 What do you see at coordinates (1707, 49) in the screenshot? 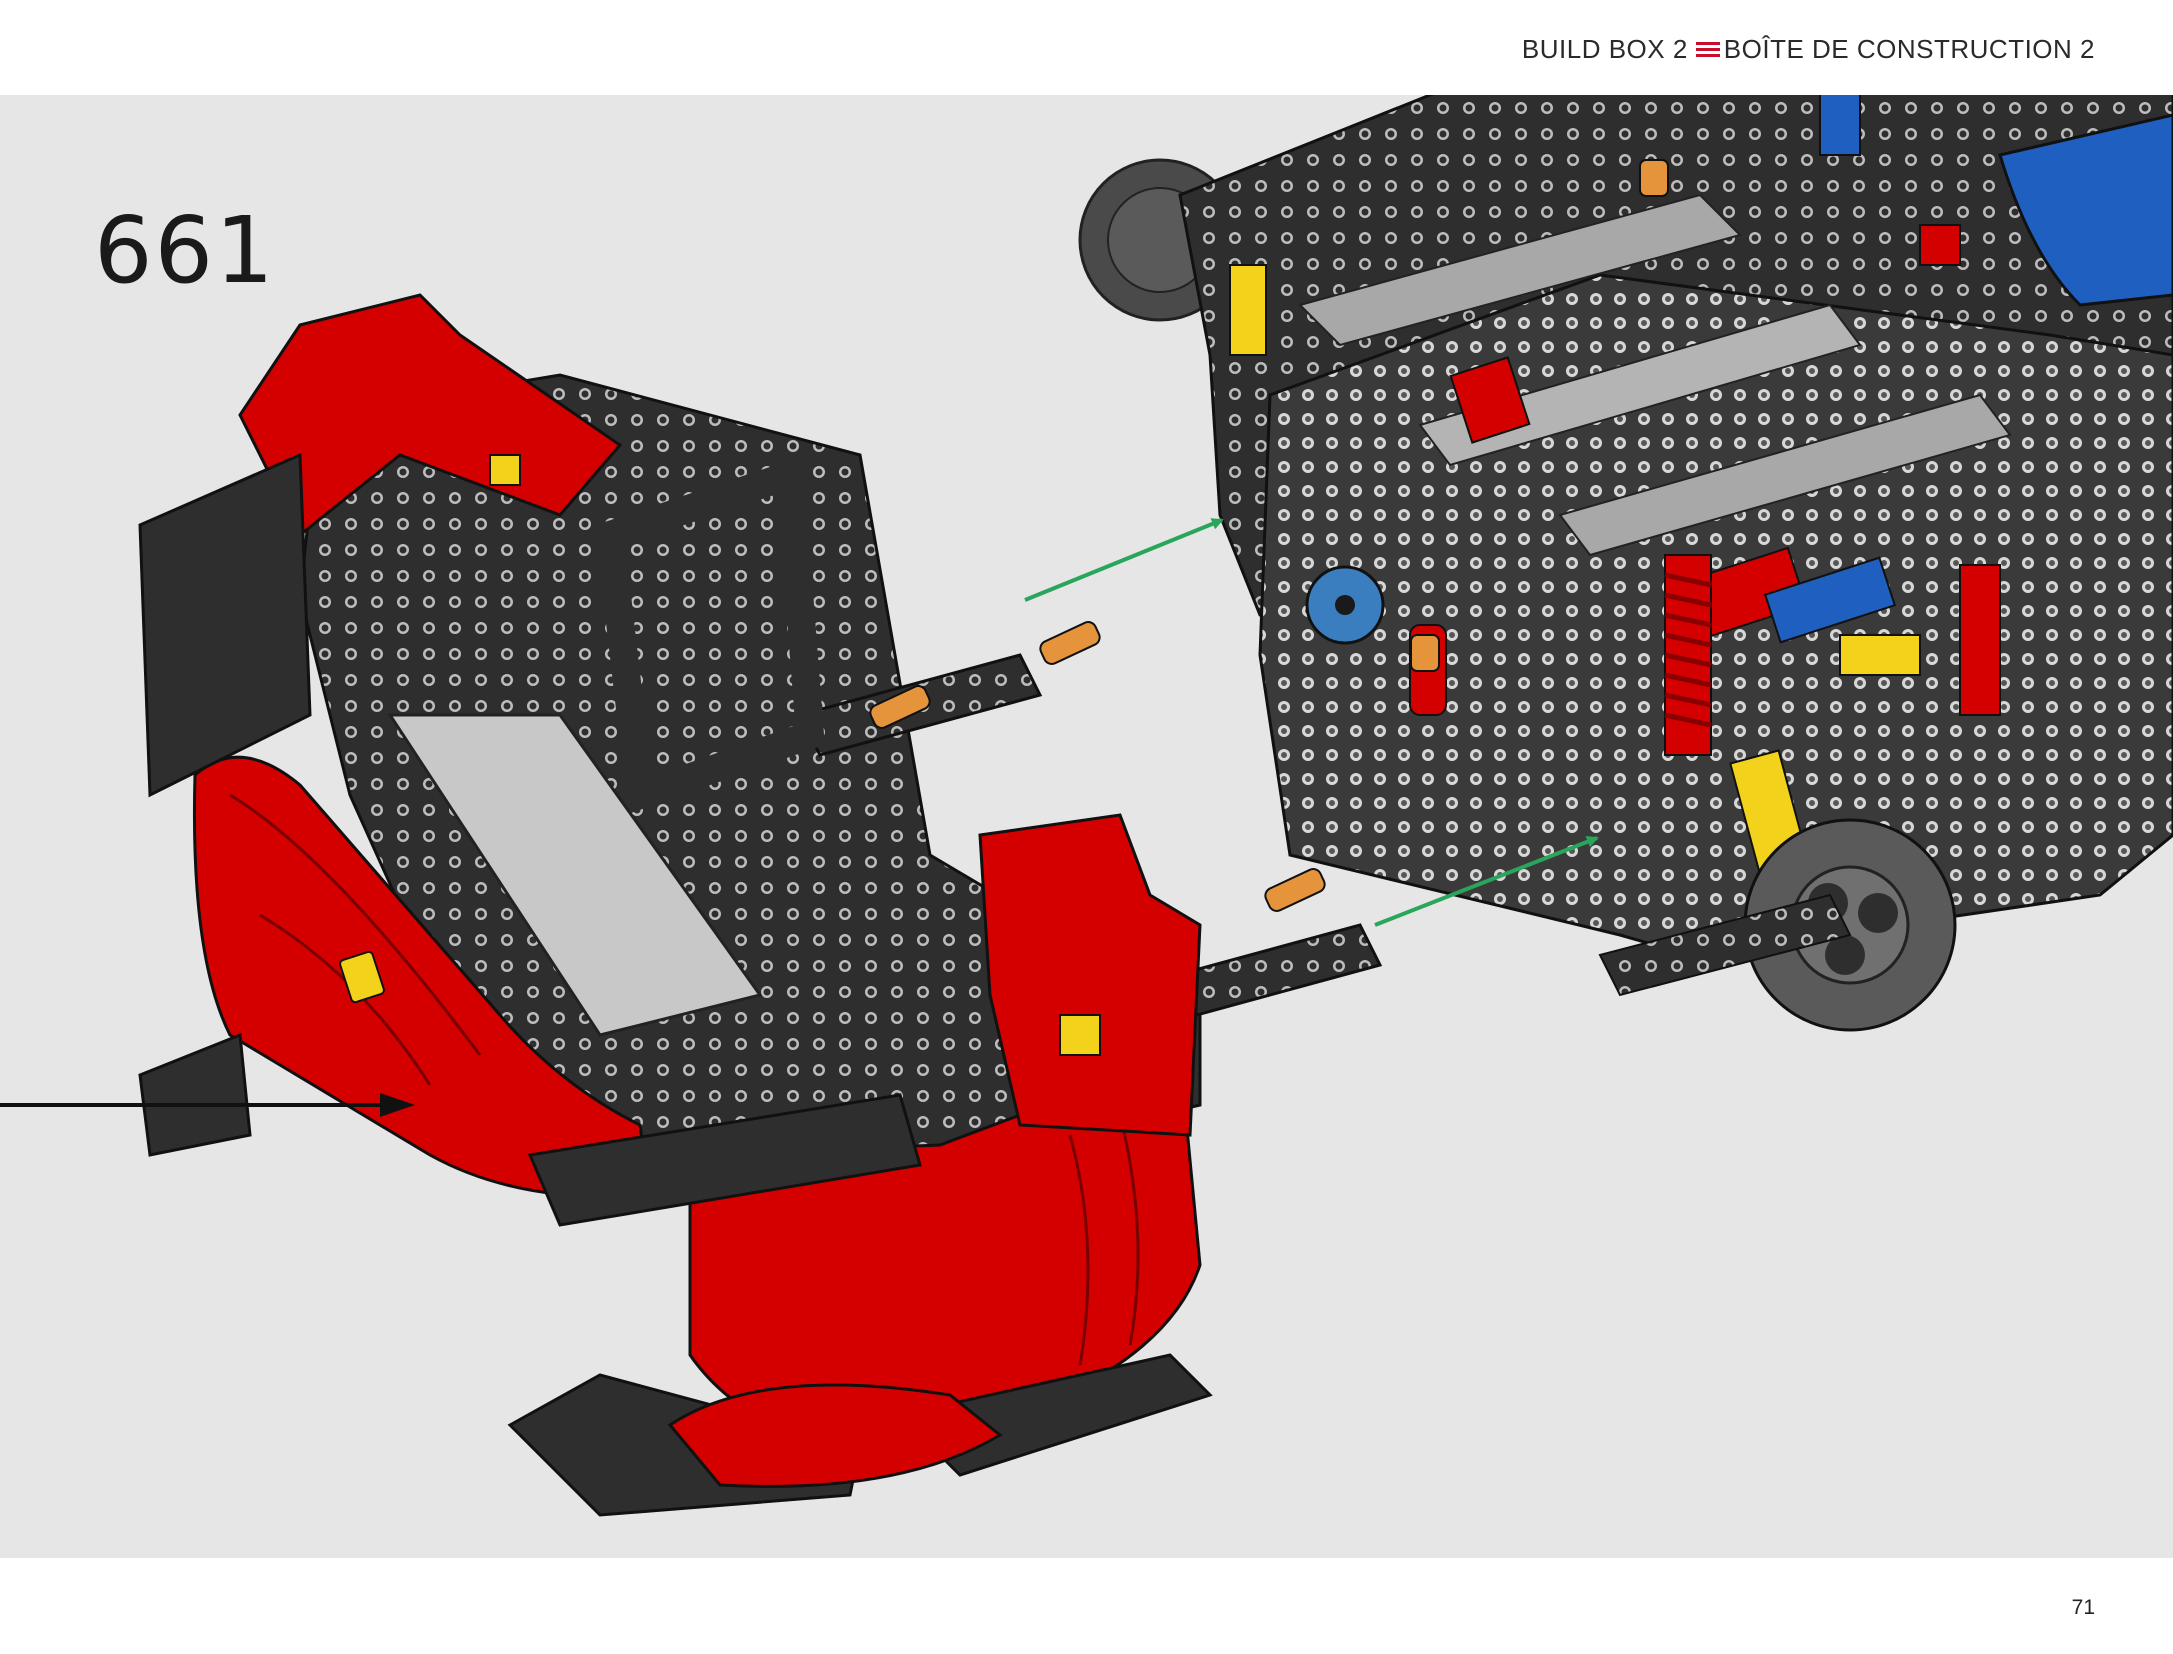
I see `three-red-lines-icon` at bounding box center [1707, 49].